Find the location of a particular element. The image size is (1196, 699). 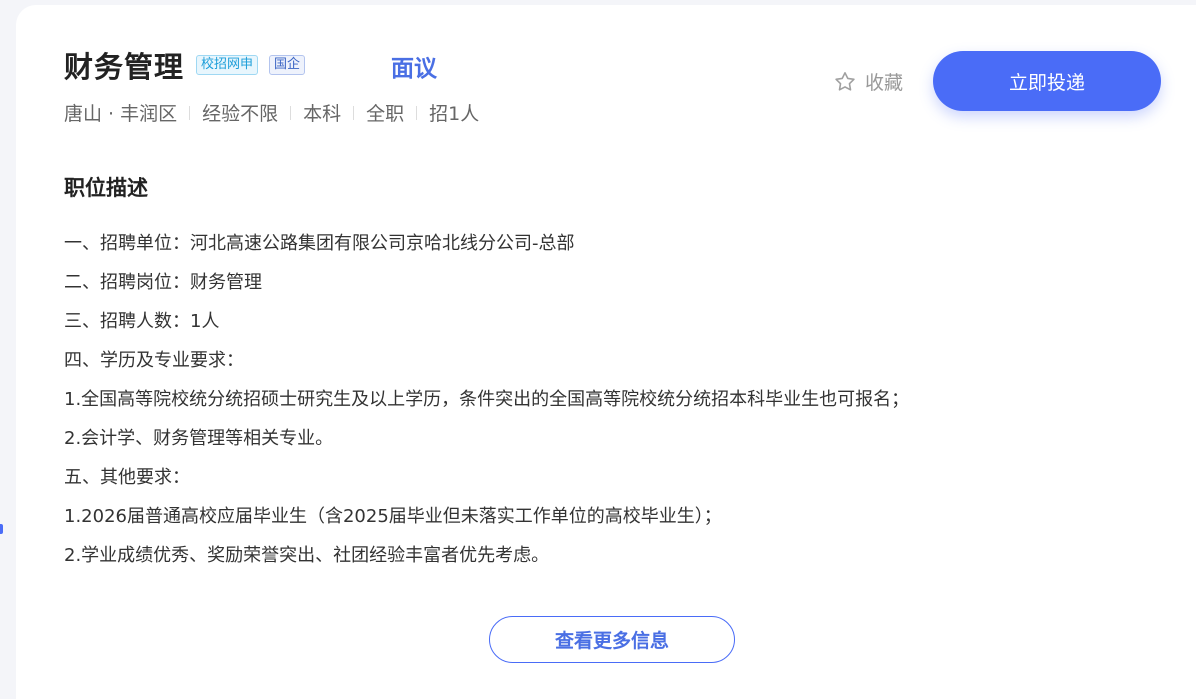

description-line: 四、学历及专业要求： is located at coordinates (154, 360).